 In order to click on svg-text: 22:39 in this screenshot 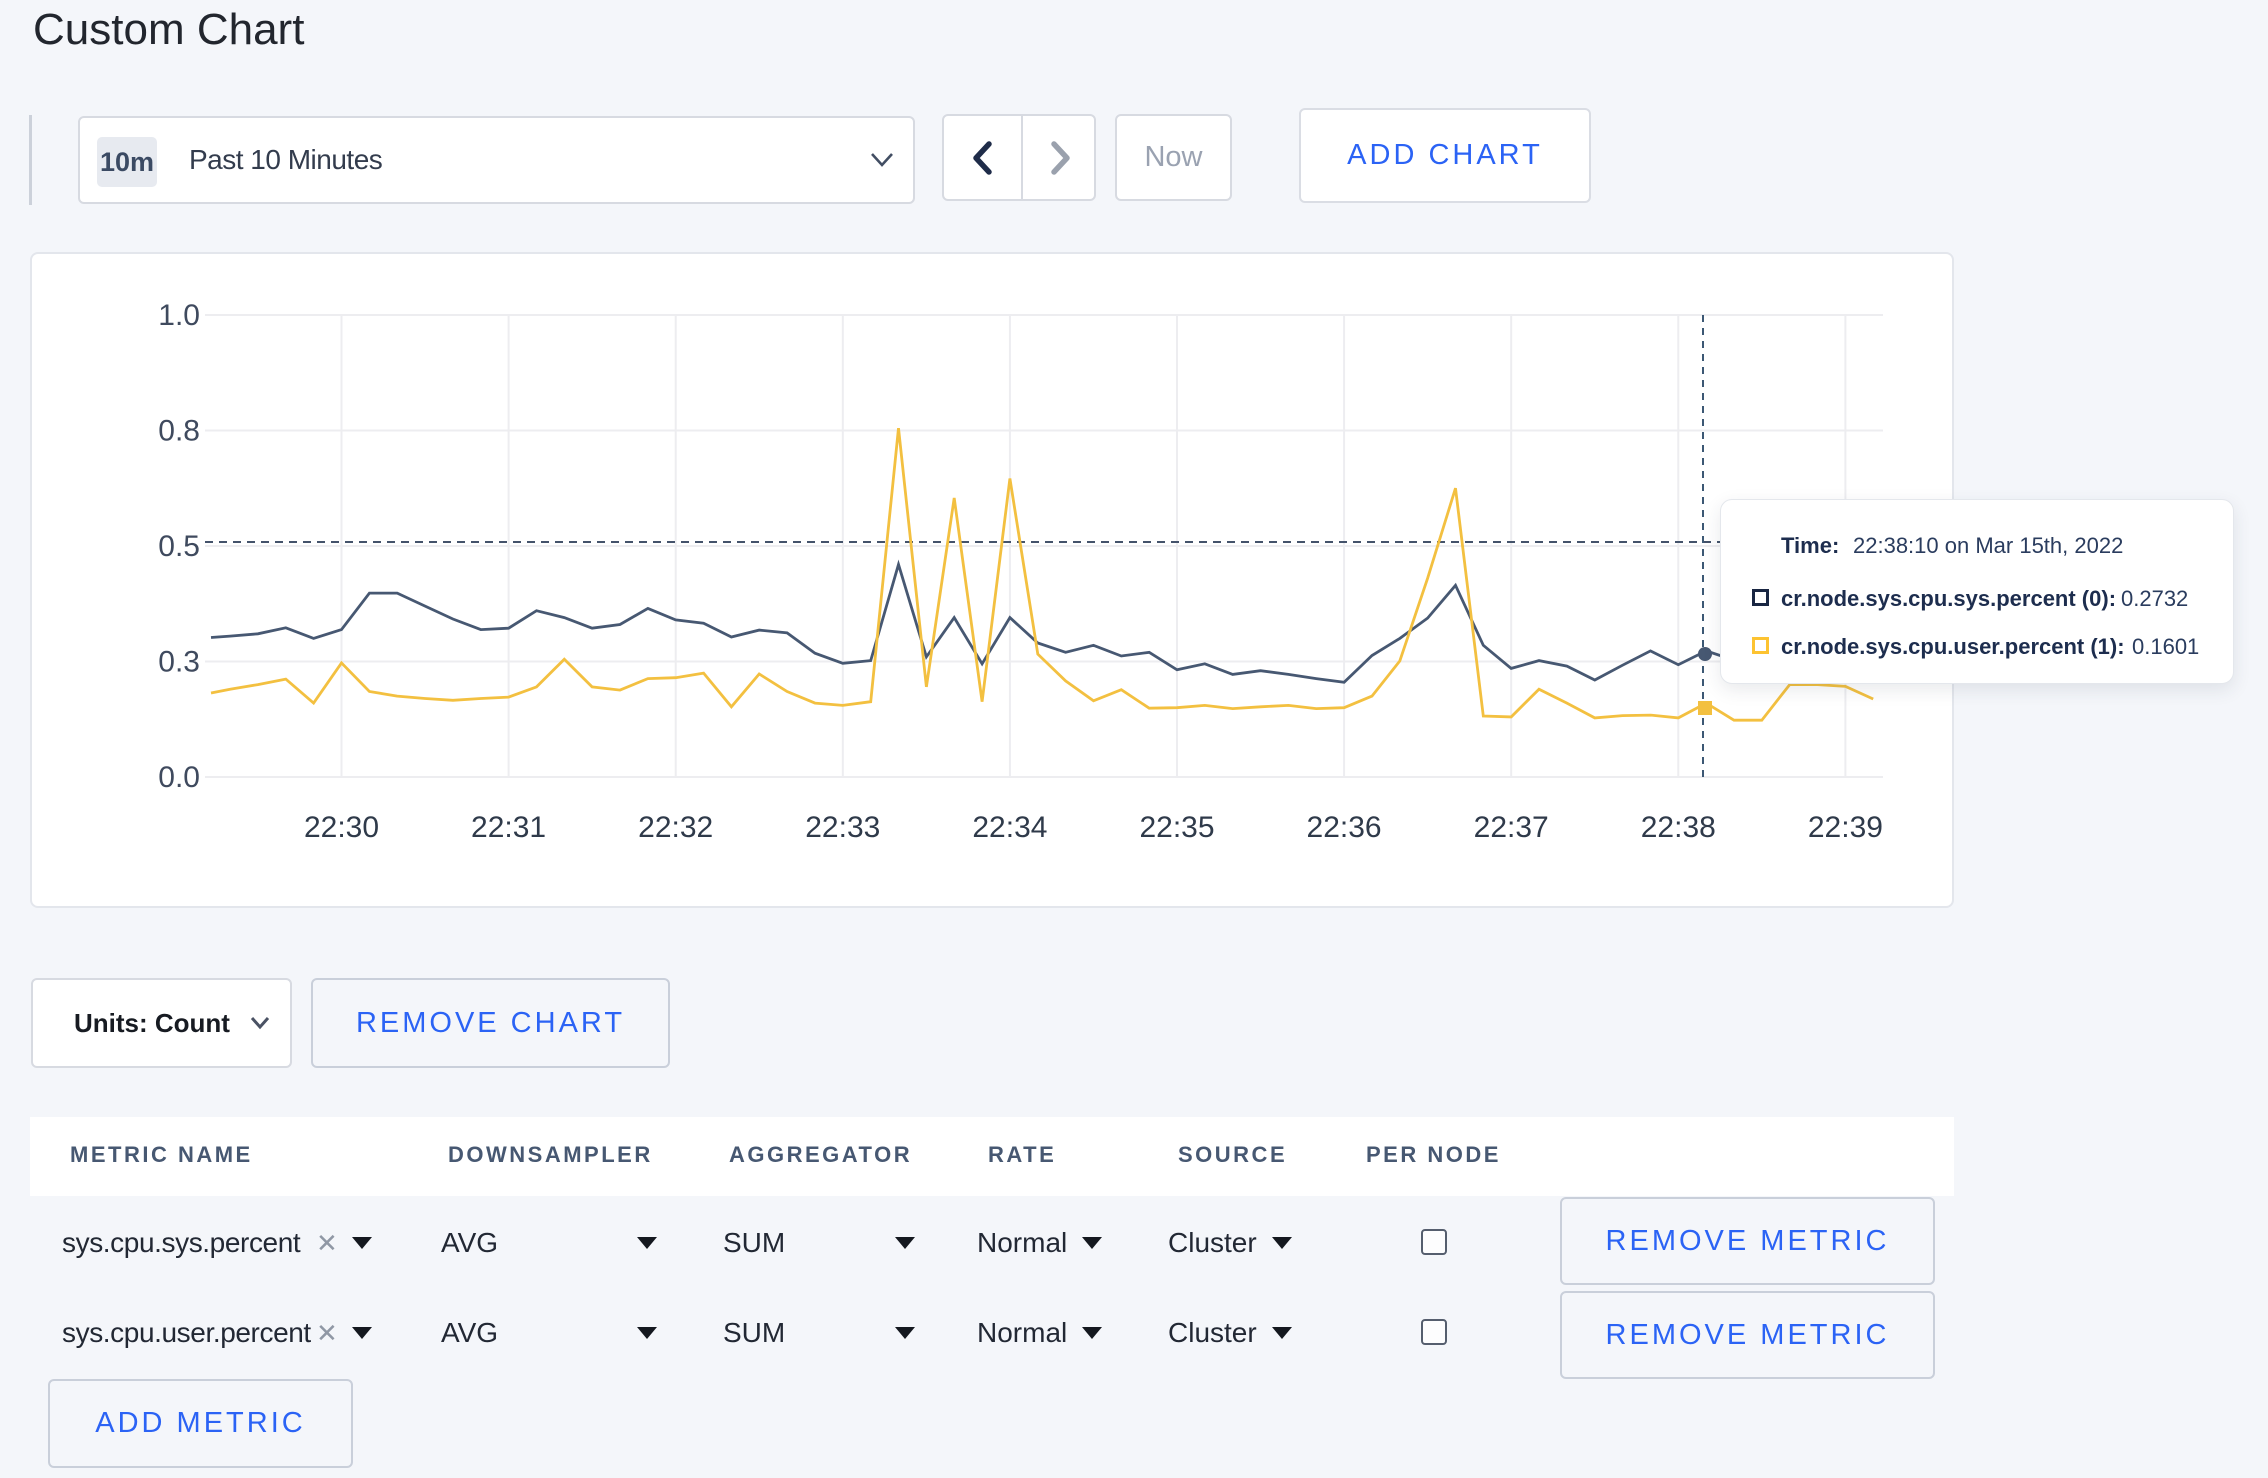, I will do `click(1845, 827)`.